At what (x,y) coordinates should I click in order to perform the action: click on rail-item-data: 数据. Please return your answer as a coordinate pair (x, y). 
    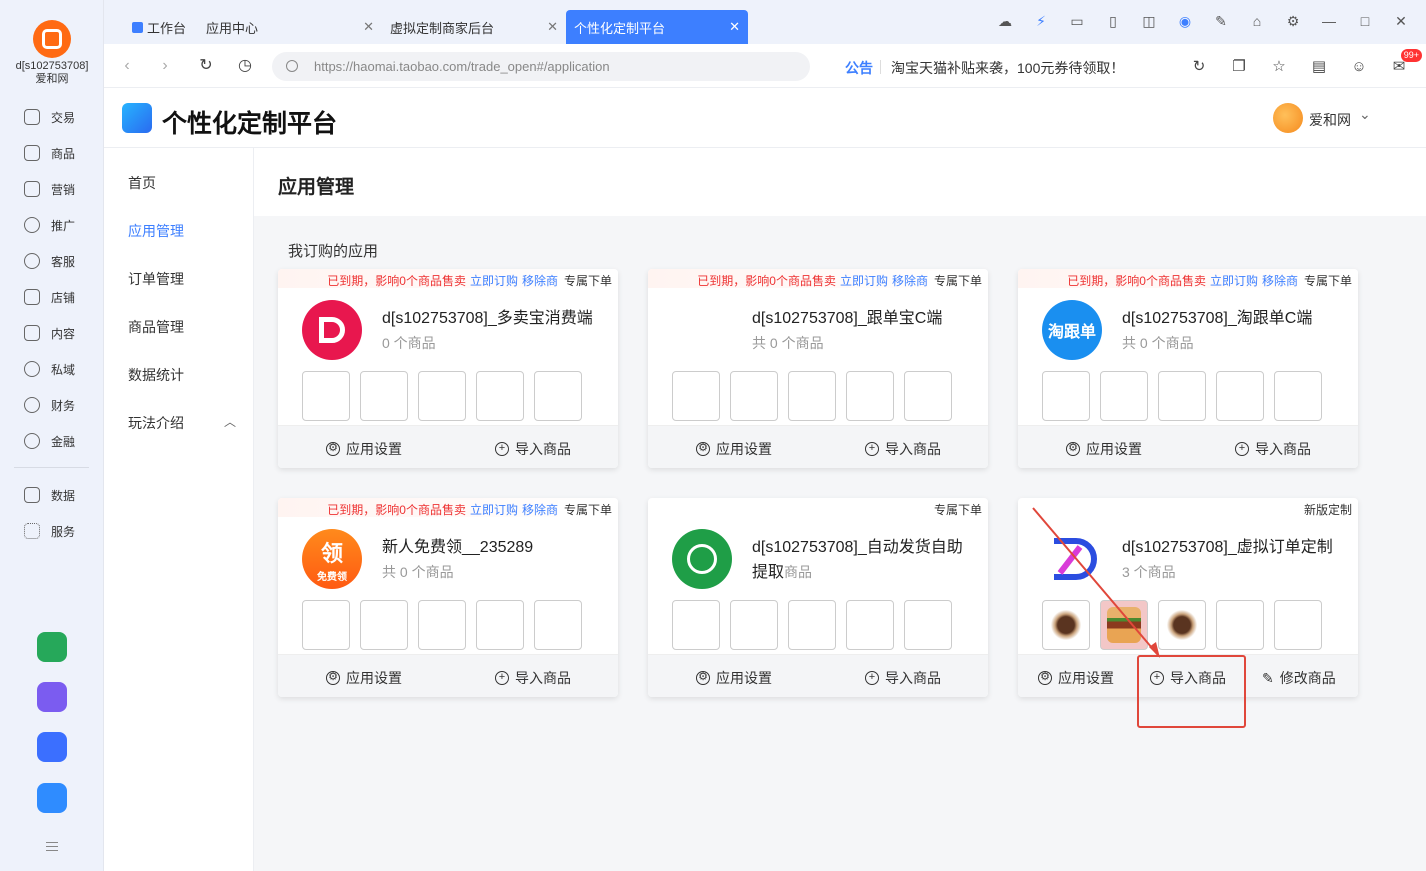
    Looking at the image, I should click on (52, 495).